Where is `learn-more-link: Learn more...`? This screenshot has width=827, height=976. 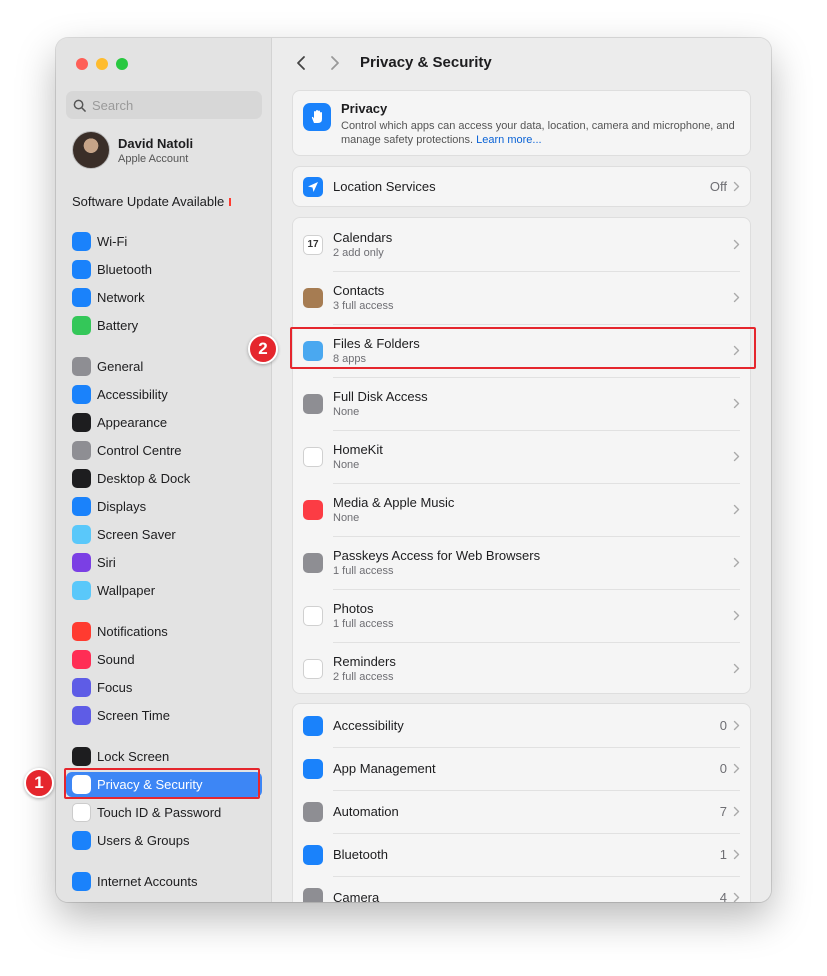 learn-more-link: Learn more... is located at coordinates (508, 140).